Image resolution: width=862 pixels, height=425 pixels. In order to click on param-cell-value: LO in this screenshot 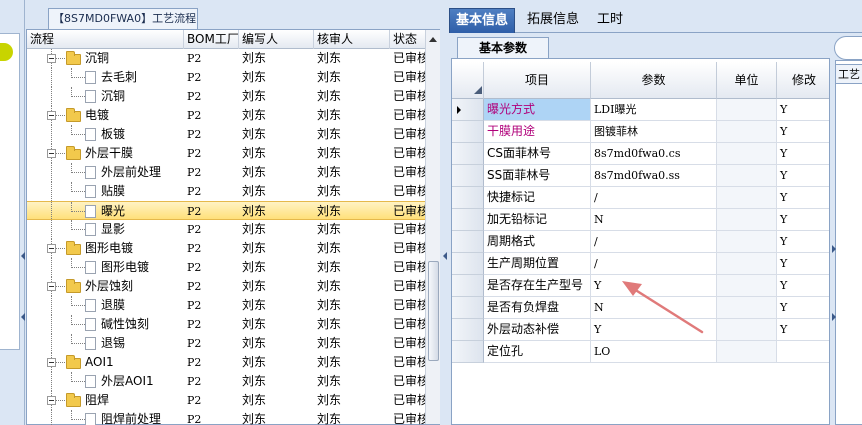, I will do `click(654, 352)`.